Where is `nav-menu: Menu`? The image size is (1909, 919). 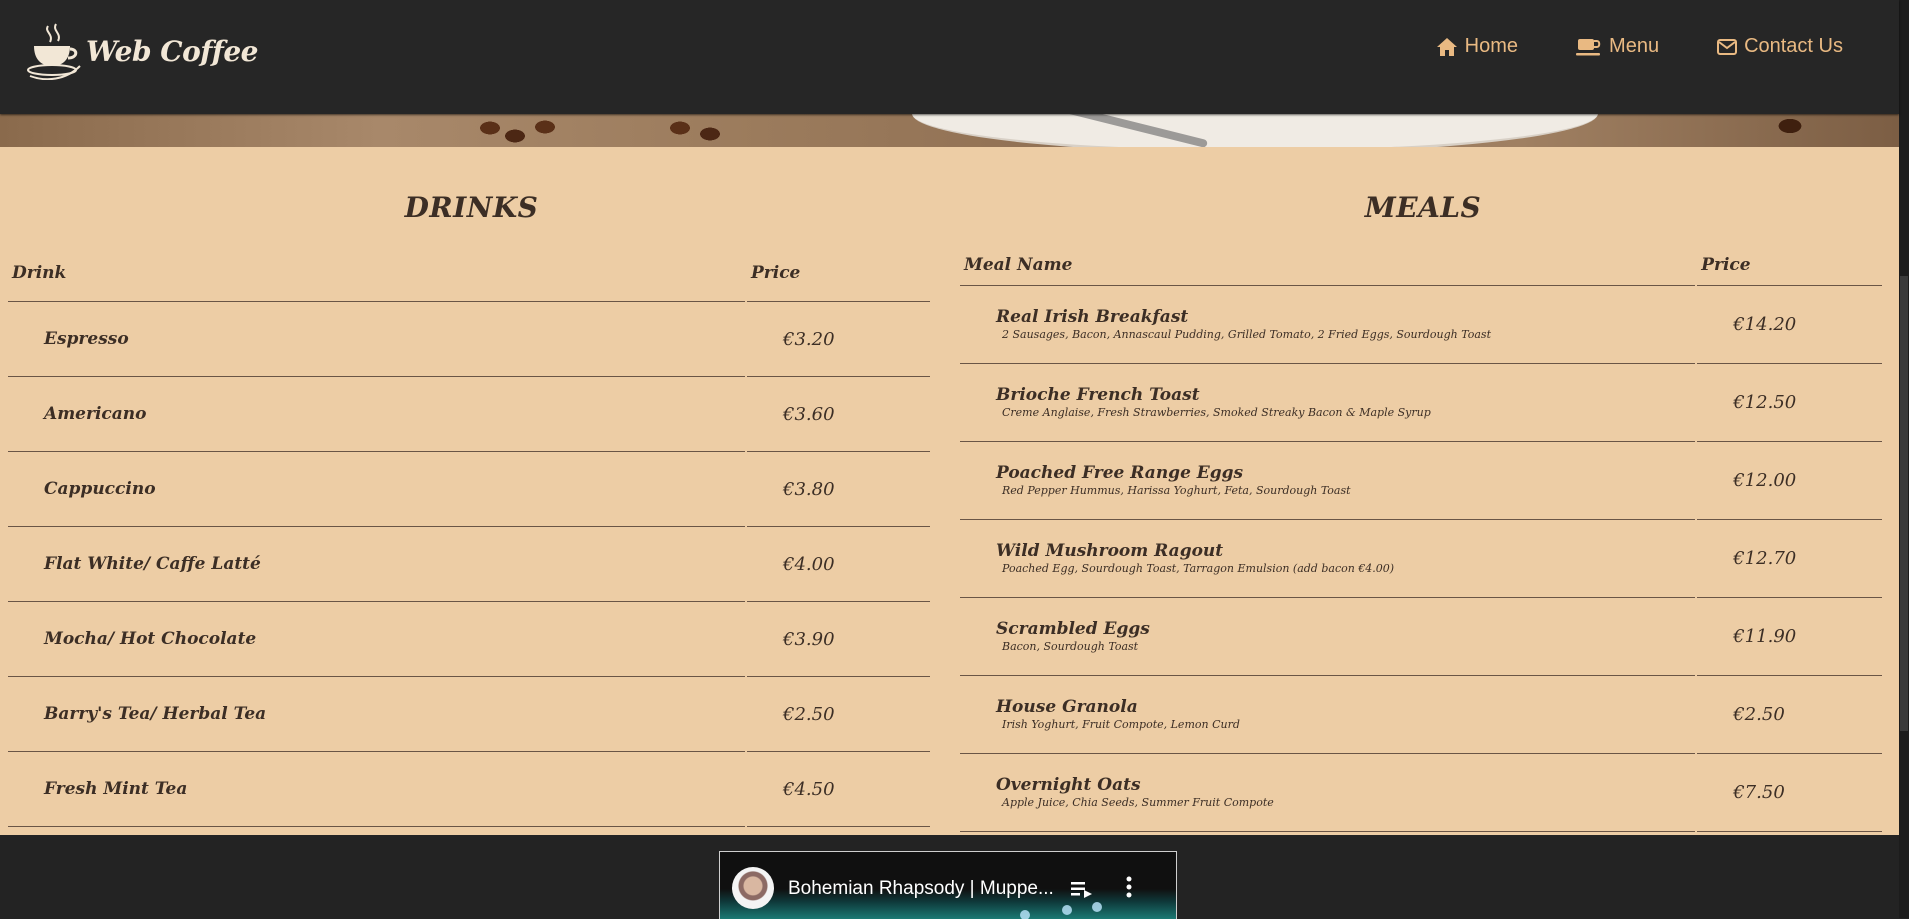
nav-menu: Menu is located at coordinates (1617, 46).